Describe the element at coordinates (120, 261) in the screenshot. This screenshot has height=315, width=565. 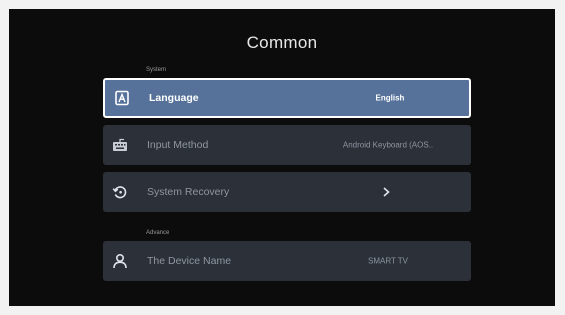
I see `person-icon` at that location.